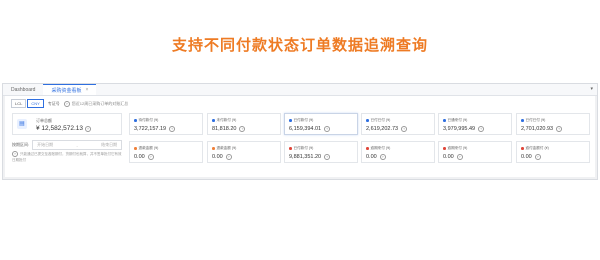 This screenshot has width=600, height=260. What do you see at coordinates (22, 124) in the screenshot?
I see `chart-icon: ▤` at bounding box center [22, 124].